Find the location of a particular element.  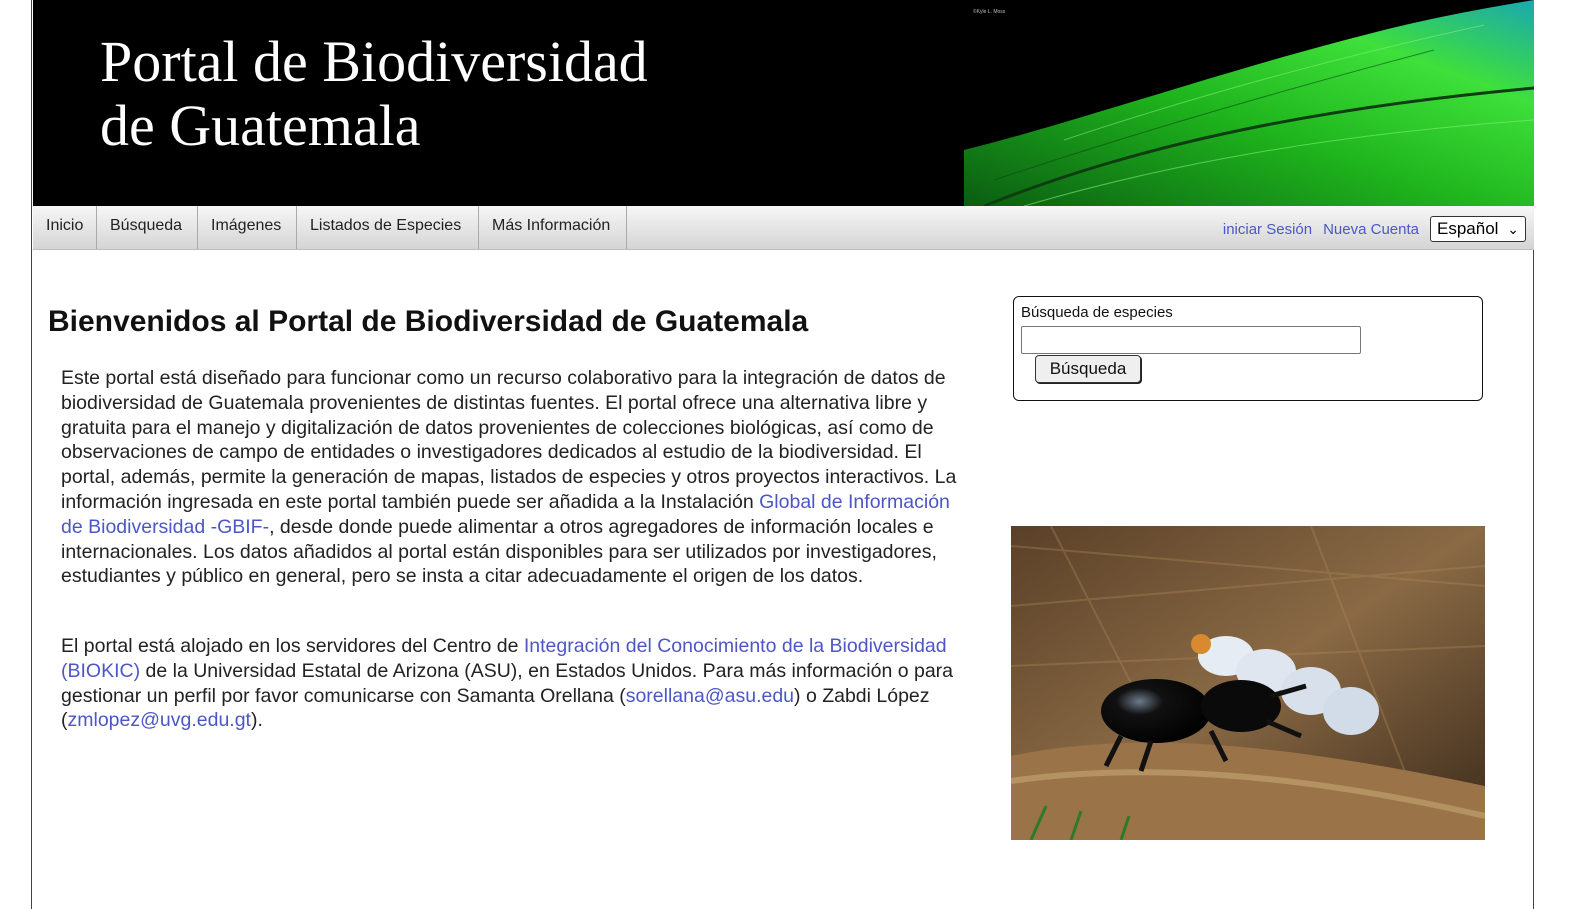

site-title: Portal de Biodiversidad de Guatemala is located at coordinates (374, 94).